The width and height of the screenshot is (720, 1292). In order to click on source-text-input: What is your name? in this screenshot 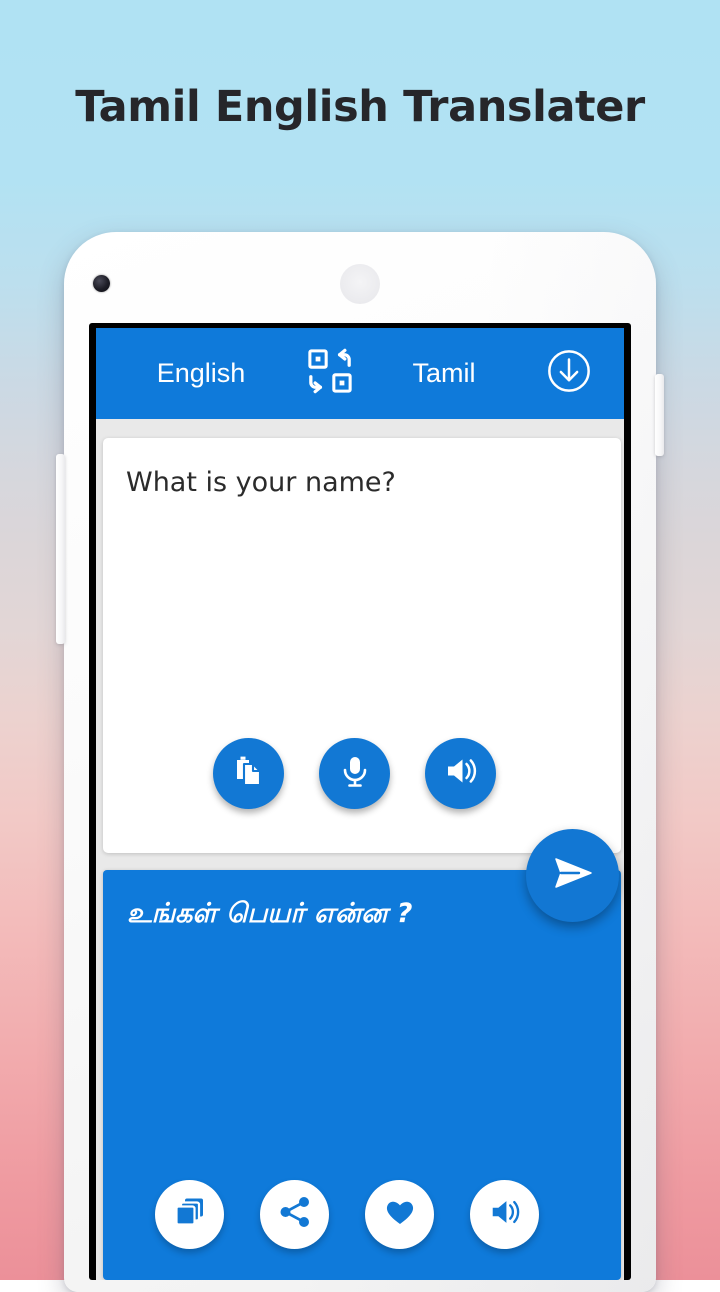, I will do `click(363, 482)`.